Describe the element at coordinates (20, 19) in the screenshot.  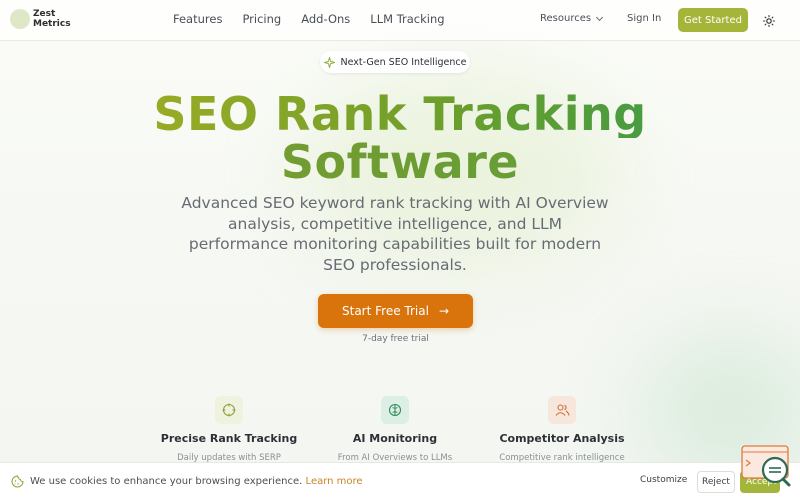
I see `logo-mark` at that location.